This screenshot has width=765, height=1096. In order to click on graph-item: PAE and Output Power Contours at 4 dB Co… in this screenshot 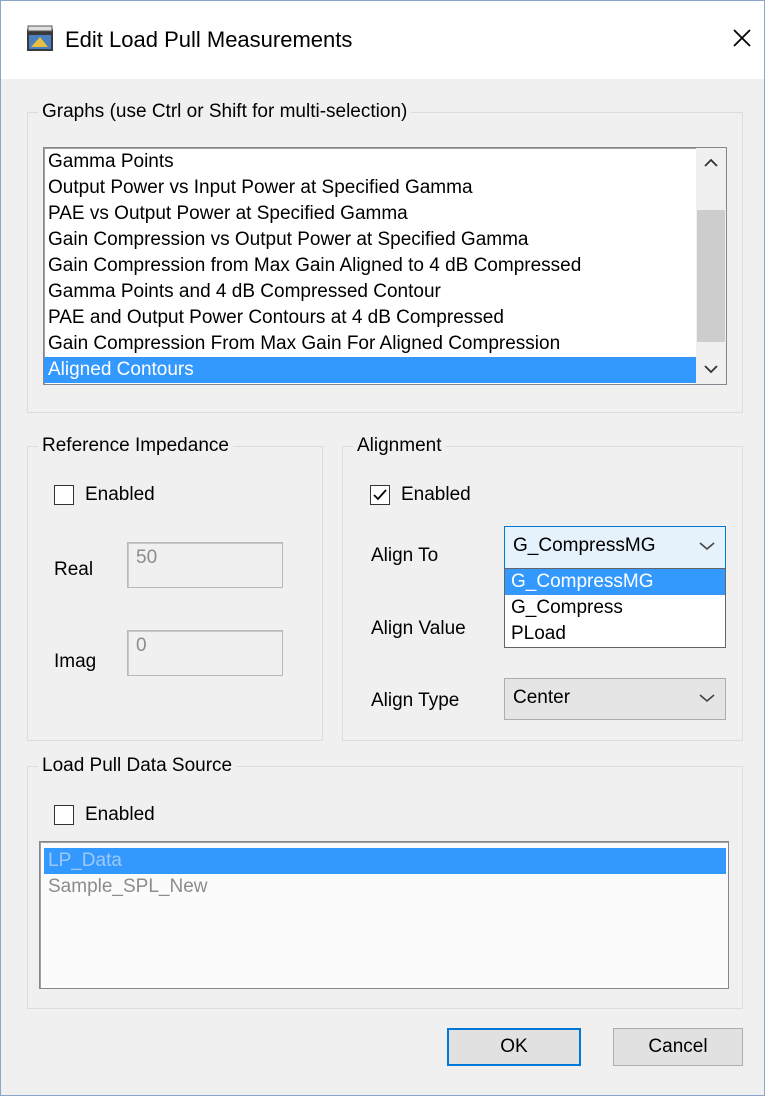, I will do `click(370, 318)`.